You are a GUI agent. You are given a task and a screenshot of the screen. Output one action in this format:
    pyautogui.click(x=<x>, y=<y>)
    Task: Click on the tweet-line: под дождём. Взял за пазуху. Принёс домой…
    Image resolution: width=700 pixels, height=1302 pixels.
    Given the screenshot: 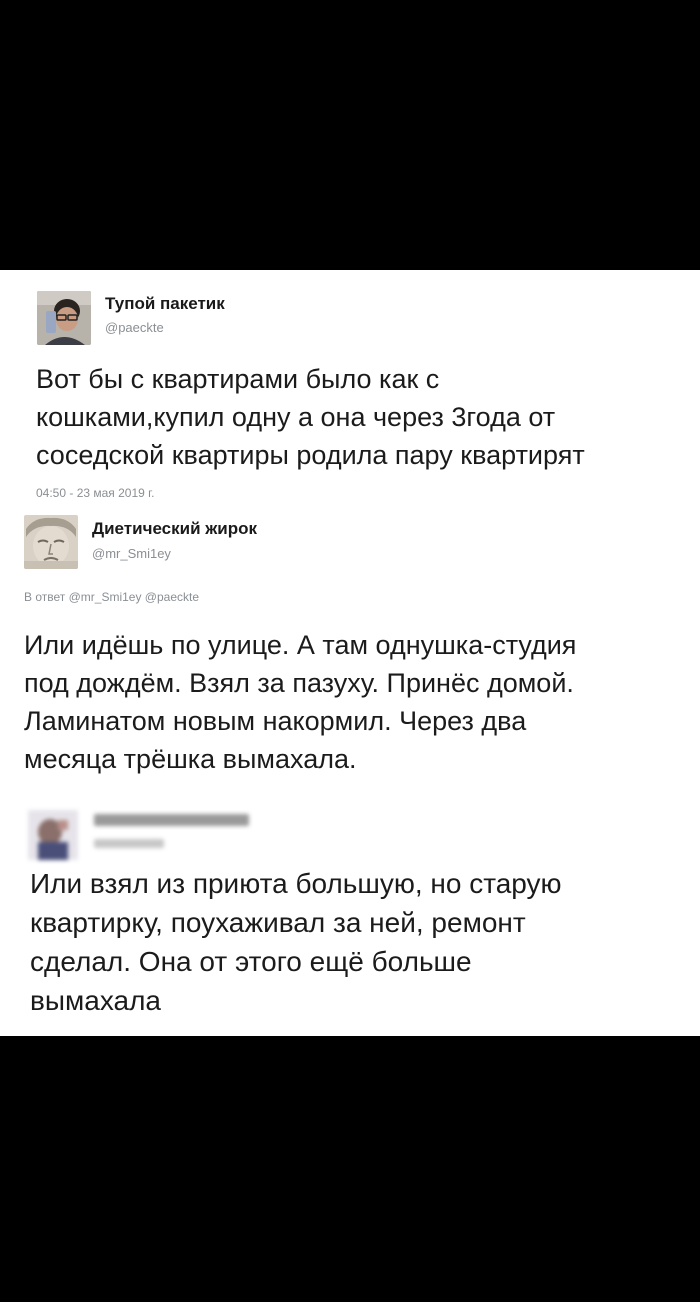 What is the action you would take?
    pyautogui.click(x=299, y=683)
    